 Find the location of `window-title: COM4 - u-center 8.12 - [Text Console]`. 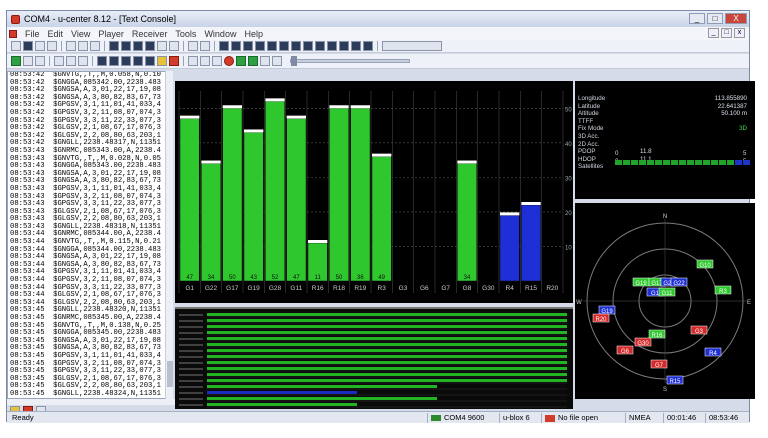

window-title: COM4 - u-center 8.12 - [Text Console] is located at coordinates (100, 19).